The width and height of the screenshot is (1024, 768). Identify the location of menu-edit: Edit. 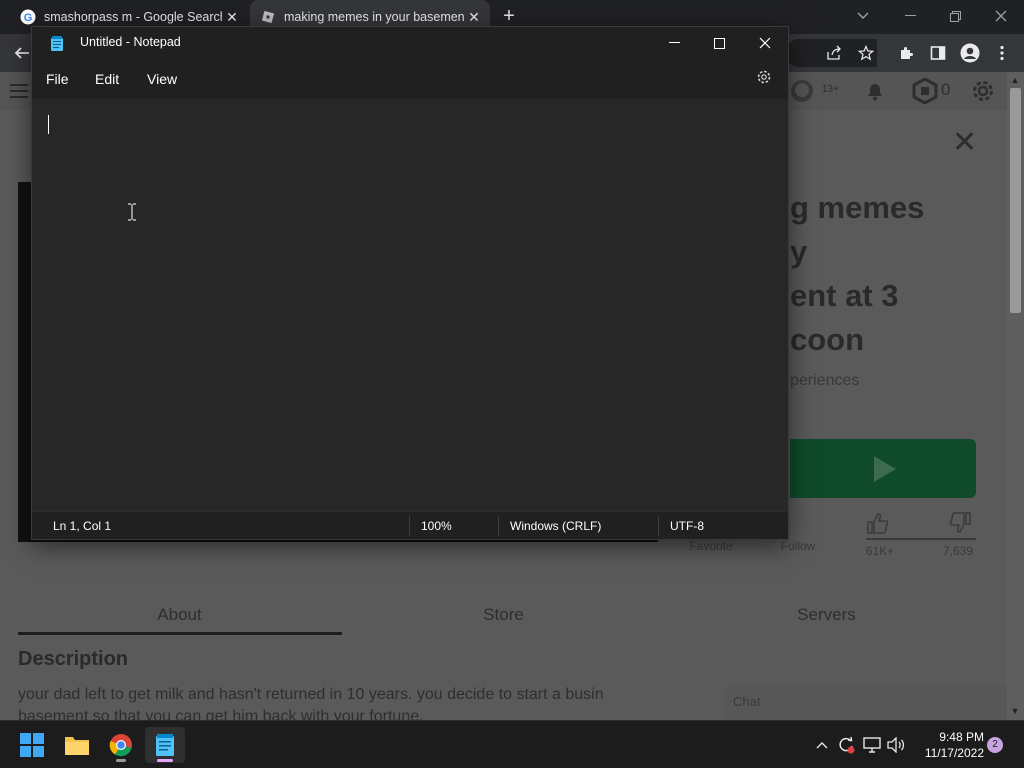
(107, 79).